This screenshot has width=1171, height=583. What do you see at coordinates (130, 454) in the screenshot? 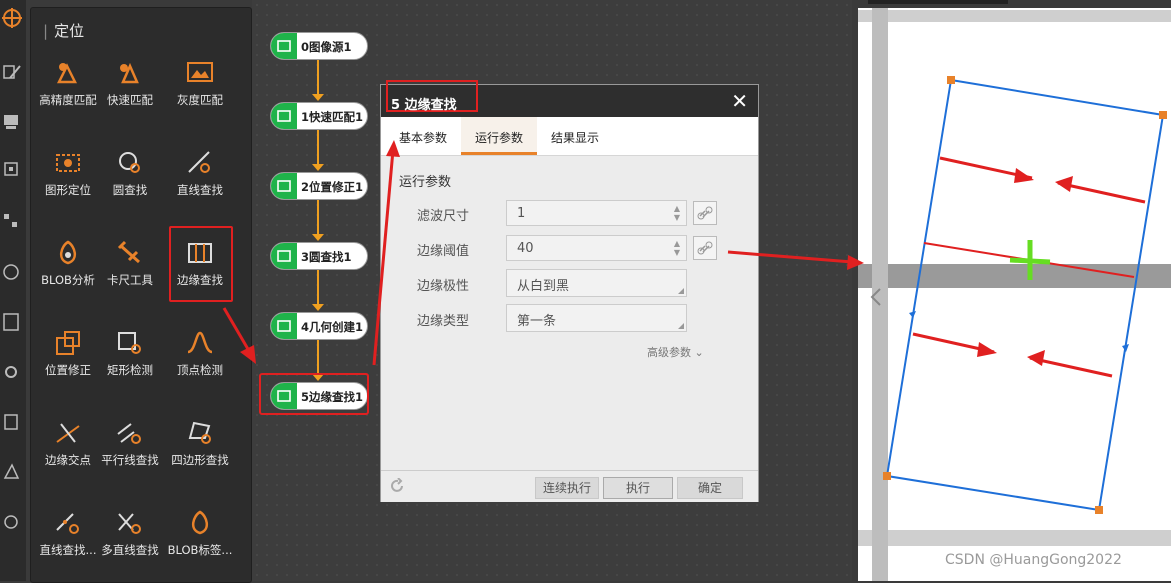
I see `tool-parallel-line: 平行线查找` at bounding box center [130, 454].